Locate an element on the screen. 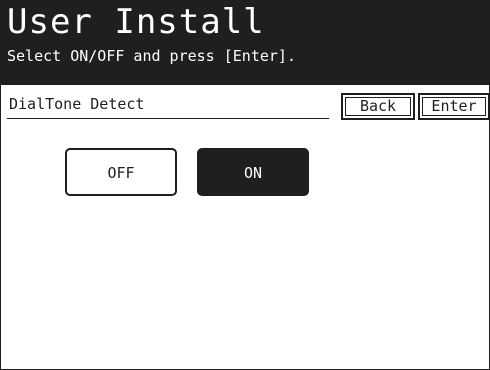  on-option-button: ON is located at coordinates (253, 172).